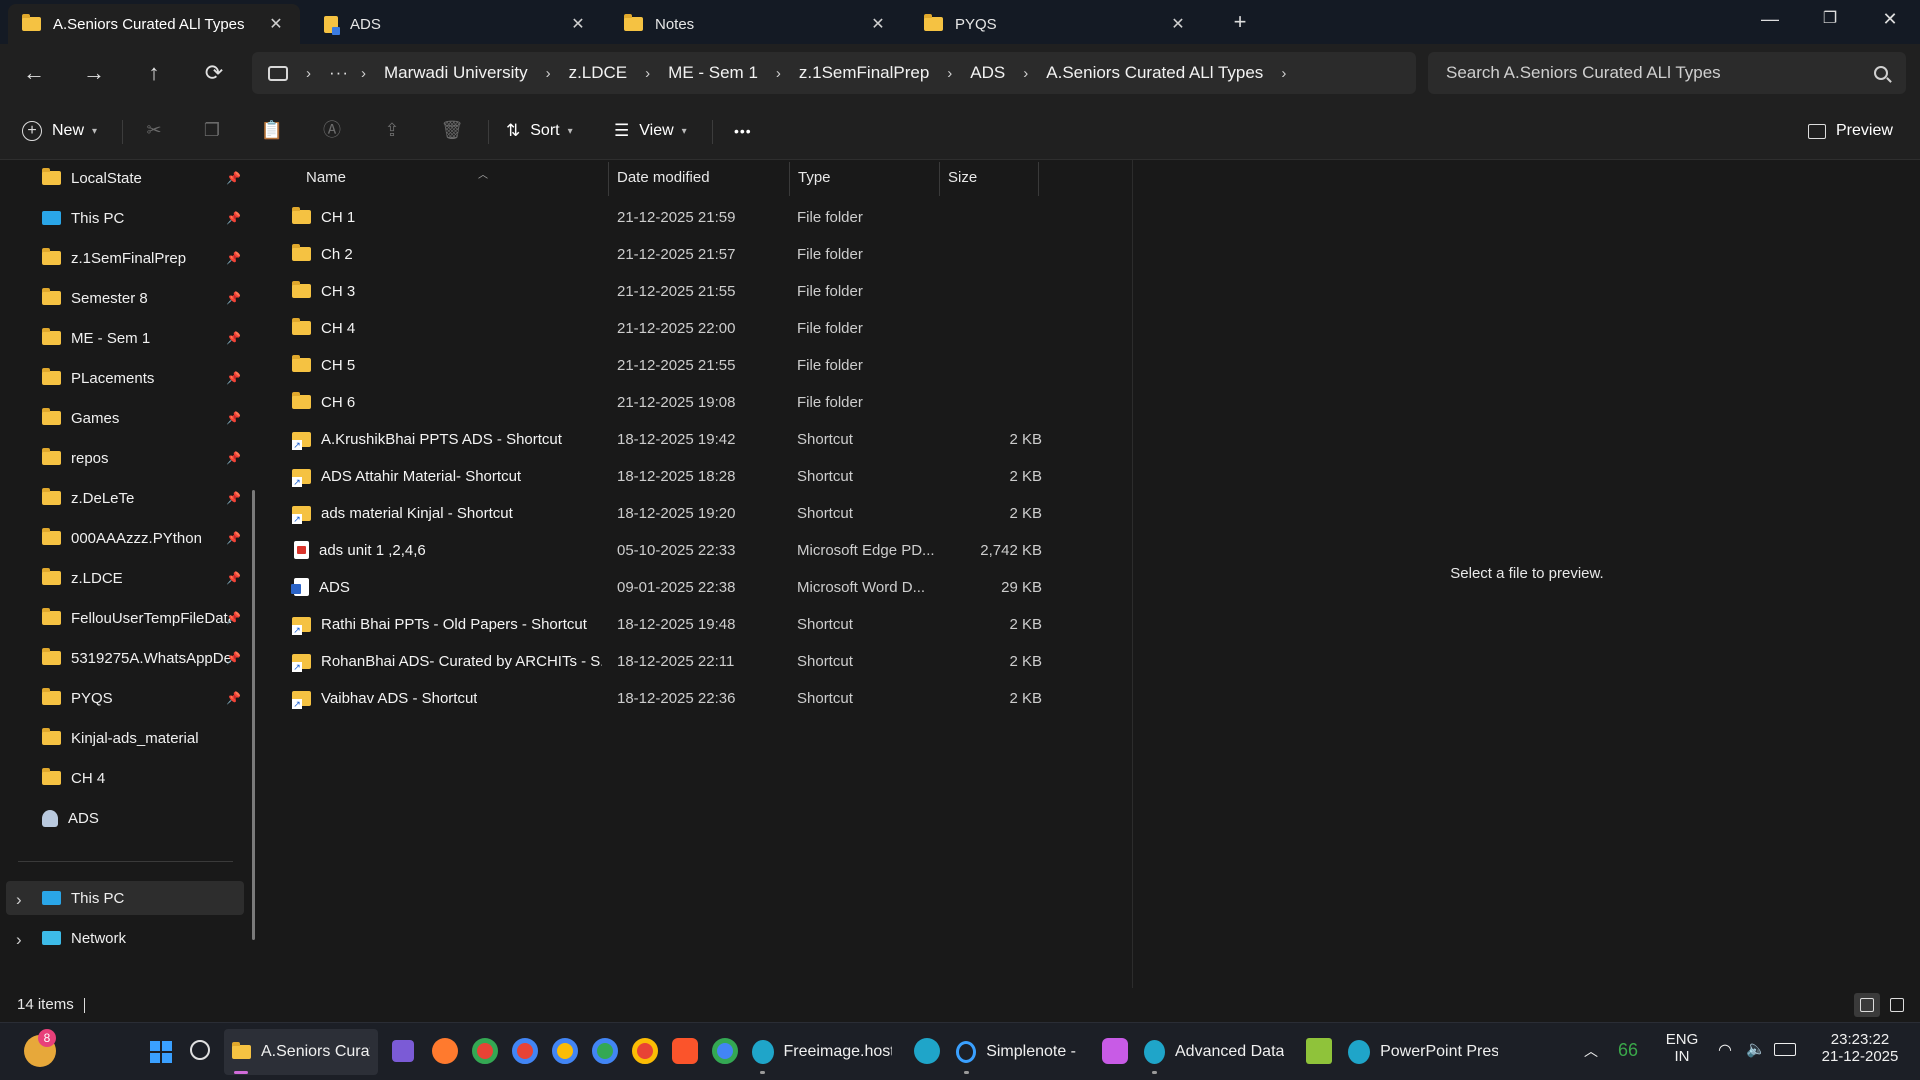 This screenshot has width=1920, height=1080. What do you see at coordinates (142, 578) in the screenshot?
I see `sidebar-item: z.LDCE 📌` at bounding box center [142, 578].